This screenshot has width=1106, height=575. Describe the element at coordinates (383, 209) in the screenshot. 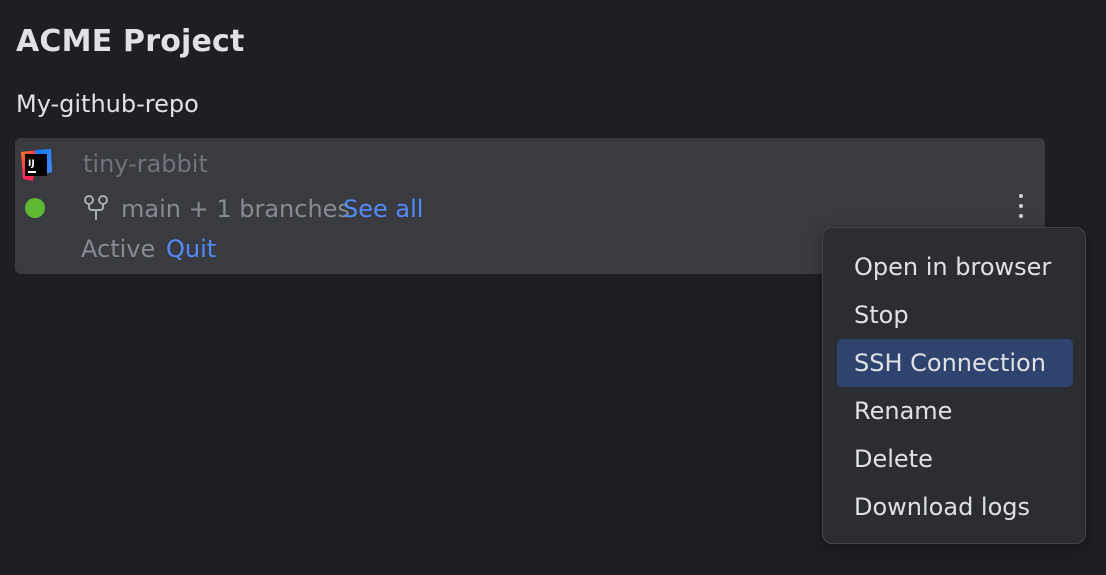

I see `see-all-link: See all` at that location.